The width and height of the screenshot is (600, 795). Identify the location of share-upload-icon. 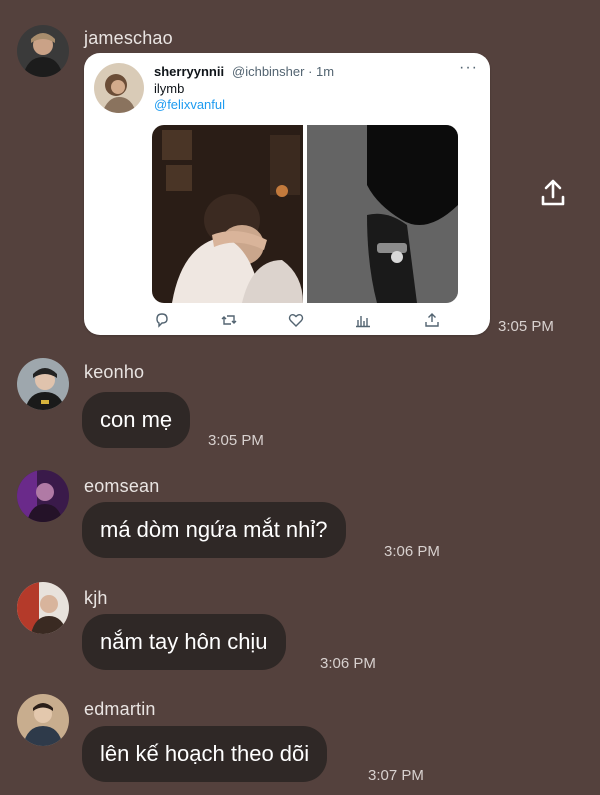
(553, 193).